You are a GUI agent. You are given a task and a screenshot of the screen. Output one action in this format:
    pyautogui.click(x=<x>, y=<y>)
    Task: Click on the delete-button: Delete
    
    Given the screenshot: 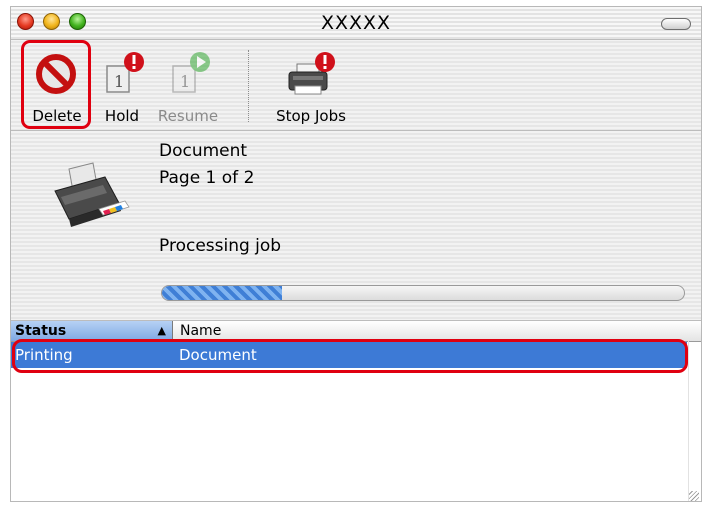 What is the action you would take?
    pyautogui.click(x=57, y=86)
    